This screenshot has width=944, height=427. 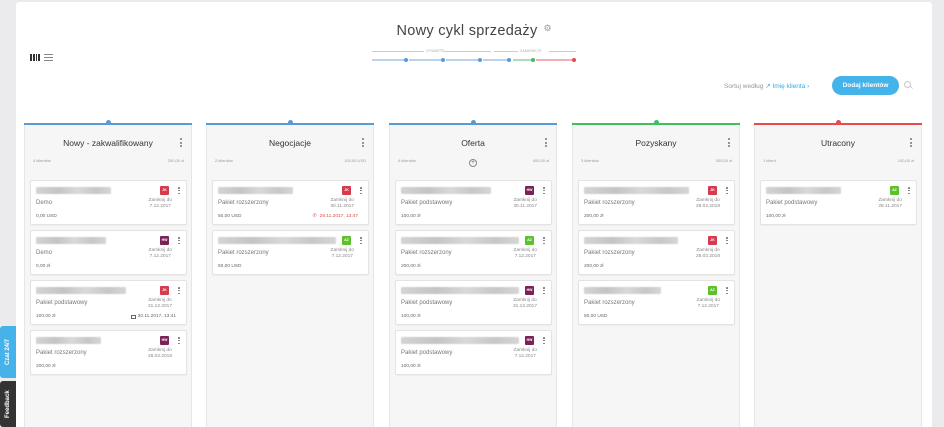 I want to click on stage-label-closed: ZAMKNIĘTE, so click(x=531, y=51).